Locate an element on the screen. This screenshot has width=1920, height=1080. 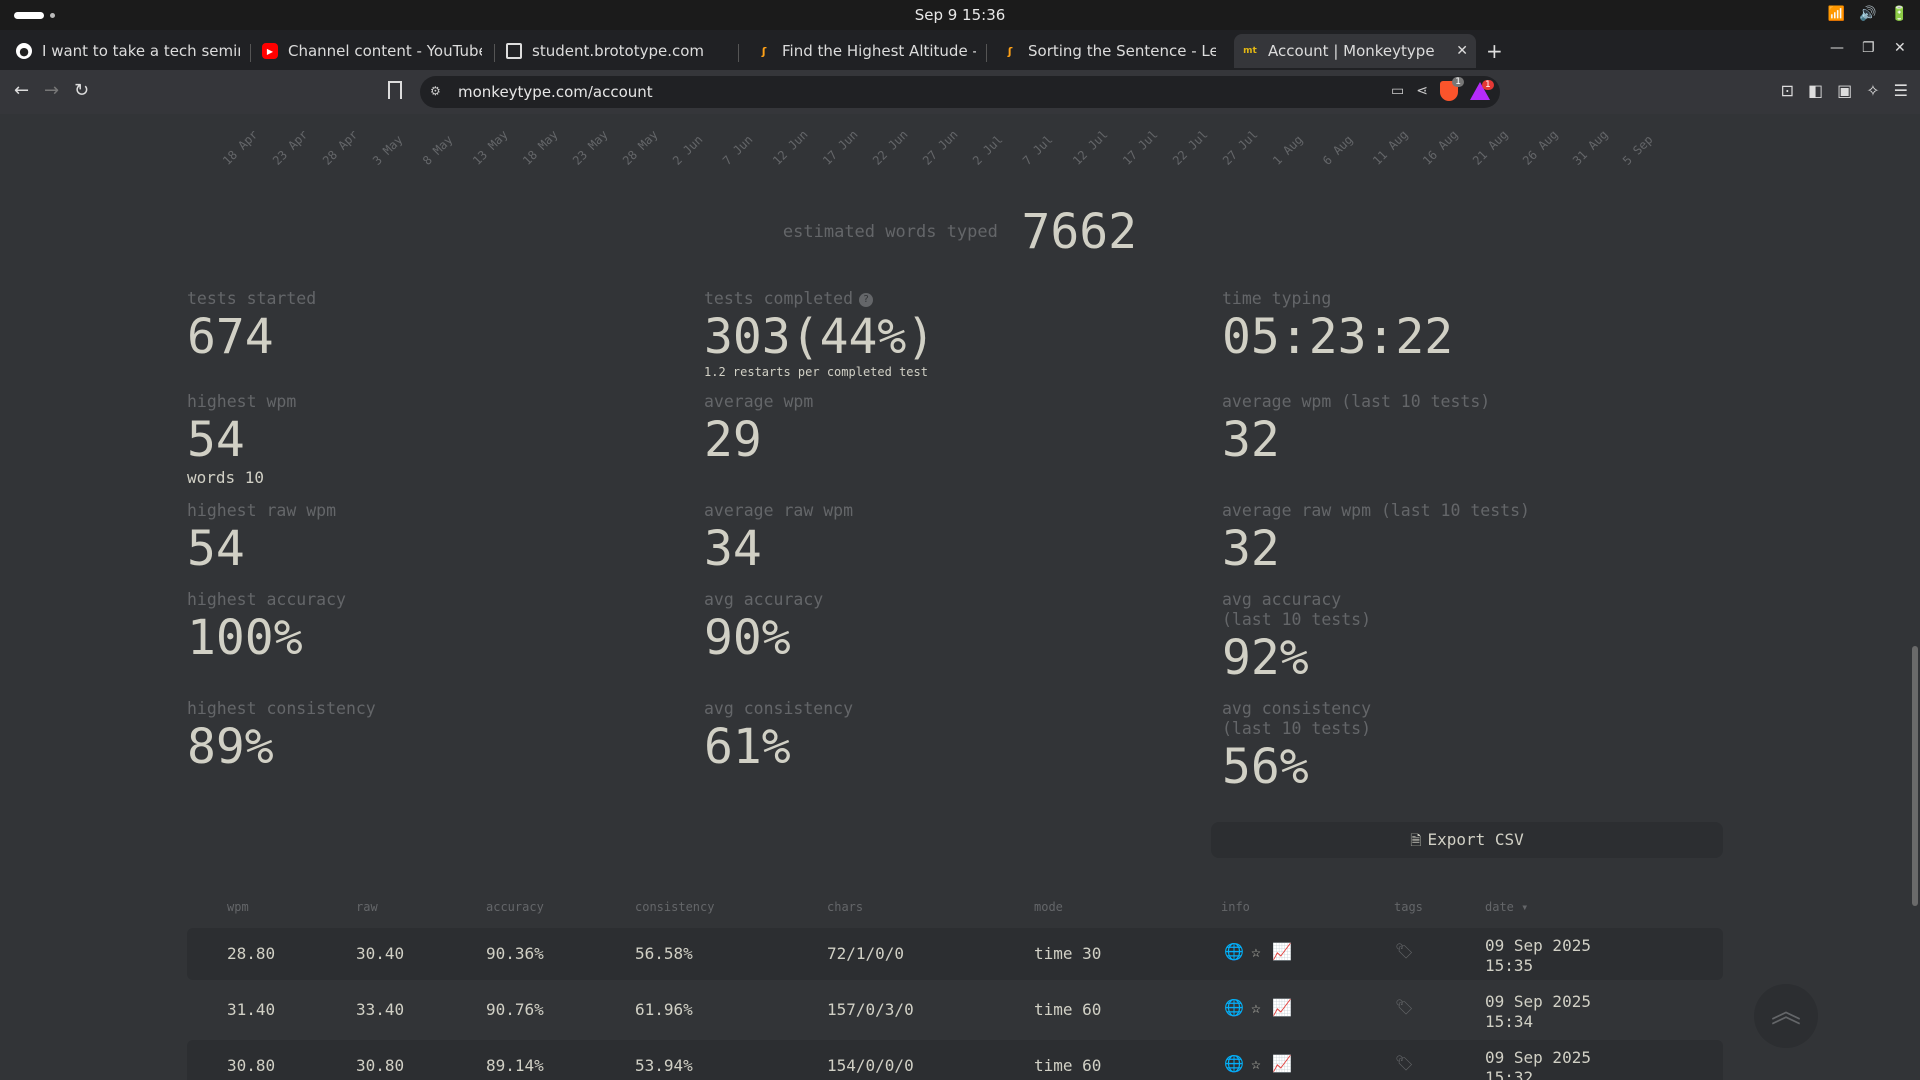
scrollbar-thumb is located at coordinates (1915, 776).